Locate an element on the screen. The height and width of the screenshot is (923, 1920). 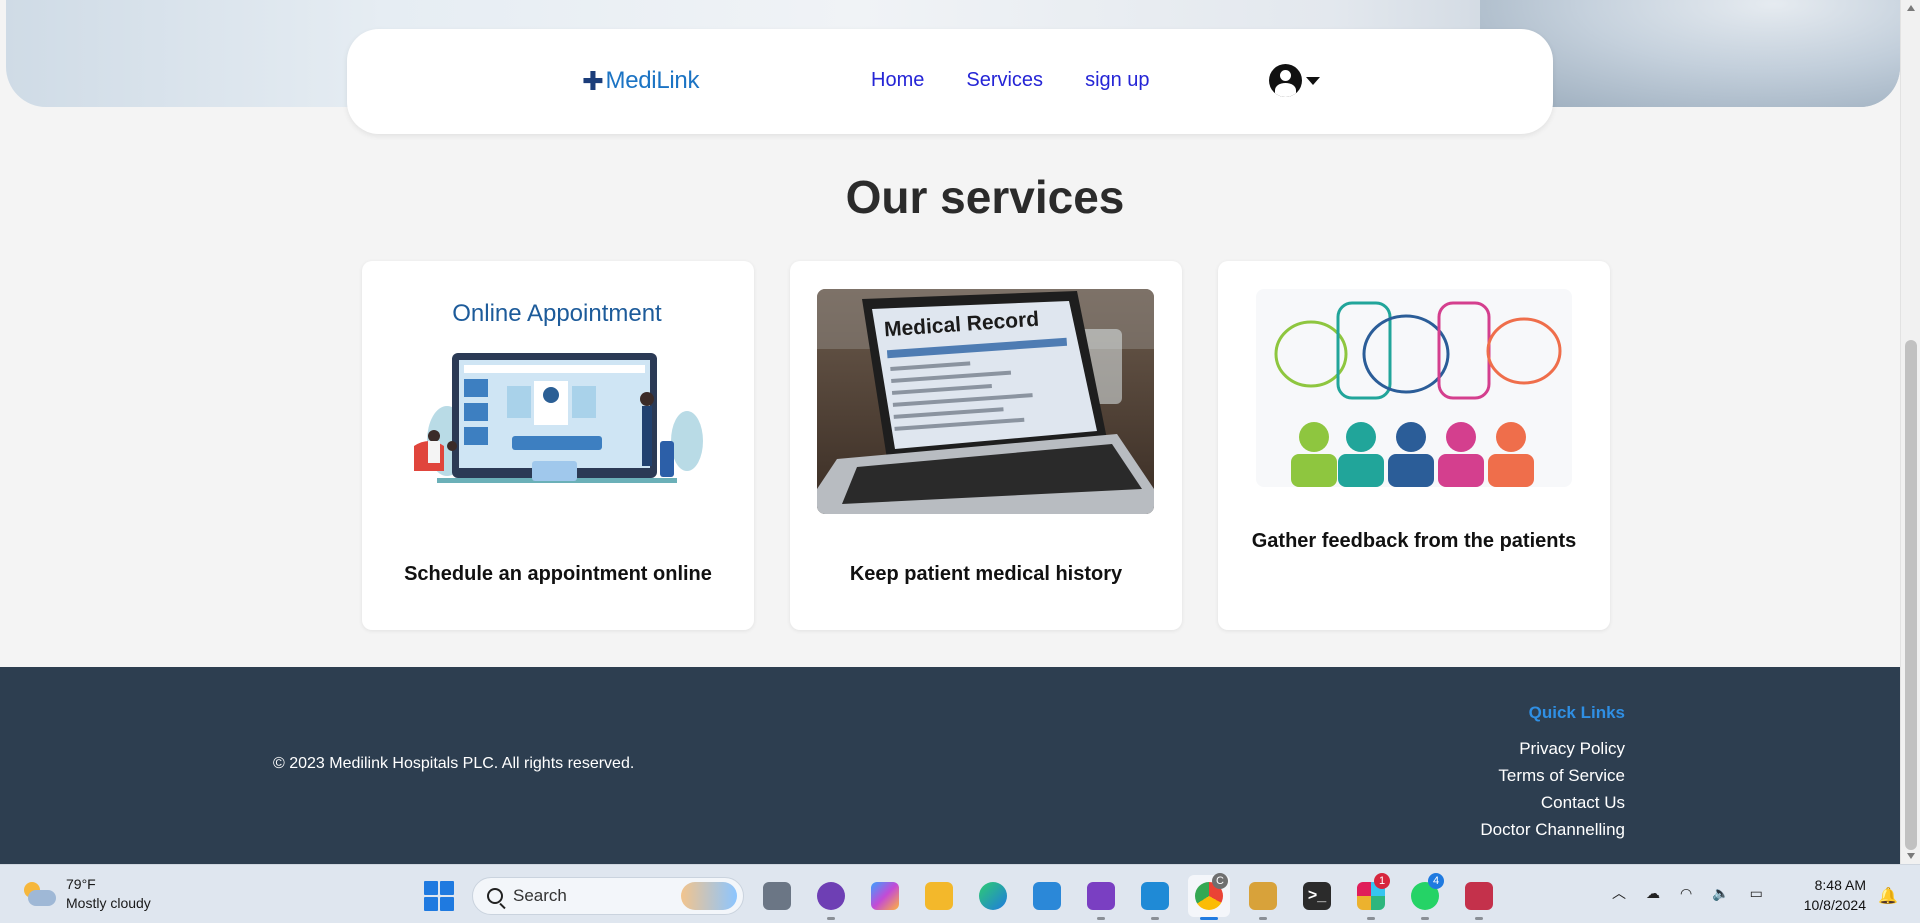
task-view-button is located at coordinates (777, 896).